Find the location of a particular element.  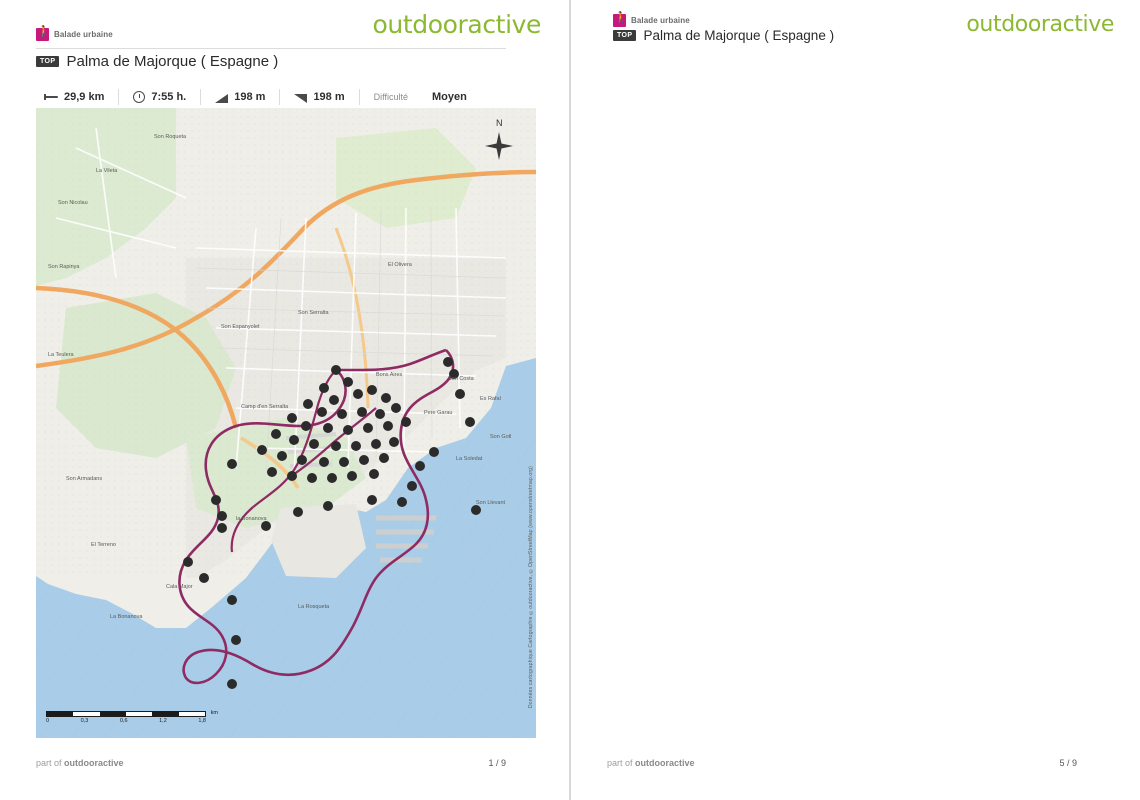

svg-text: La Bonanova is located at coordinates (126, 617).